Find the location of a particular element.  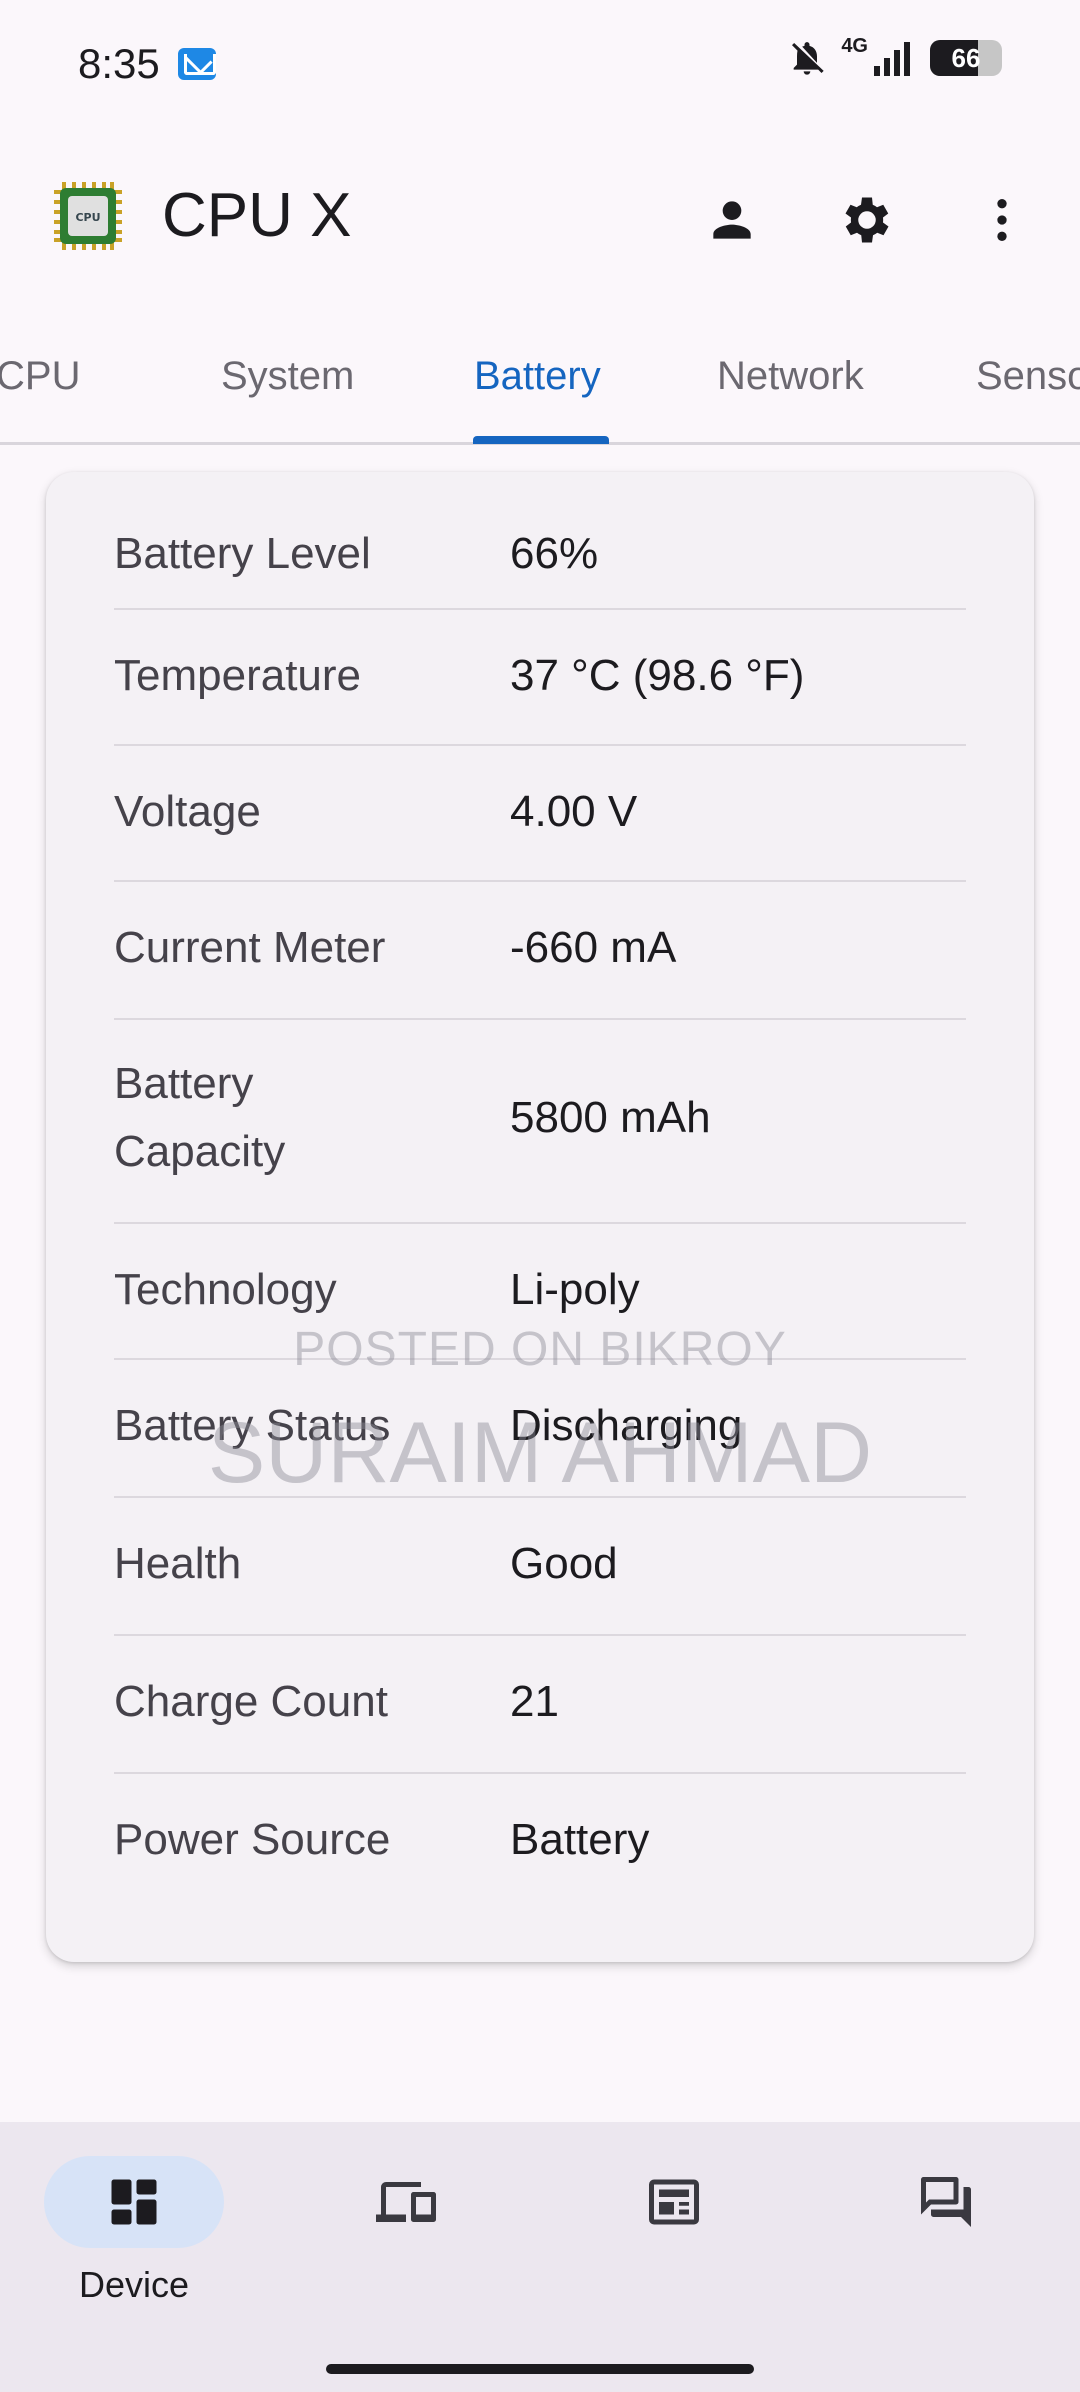

row-label: Battery Capacity is located at coordinates (200, 1117).